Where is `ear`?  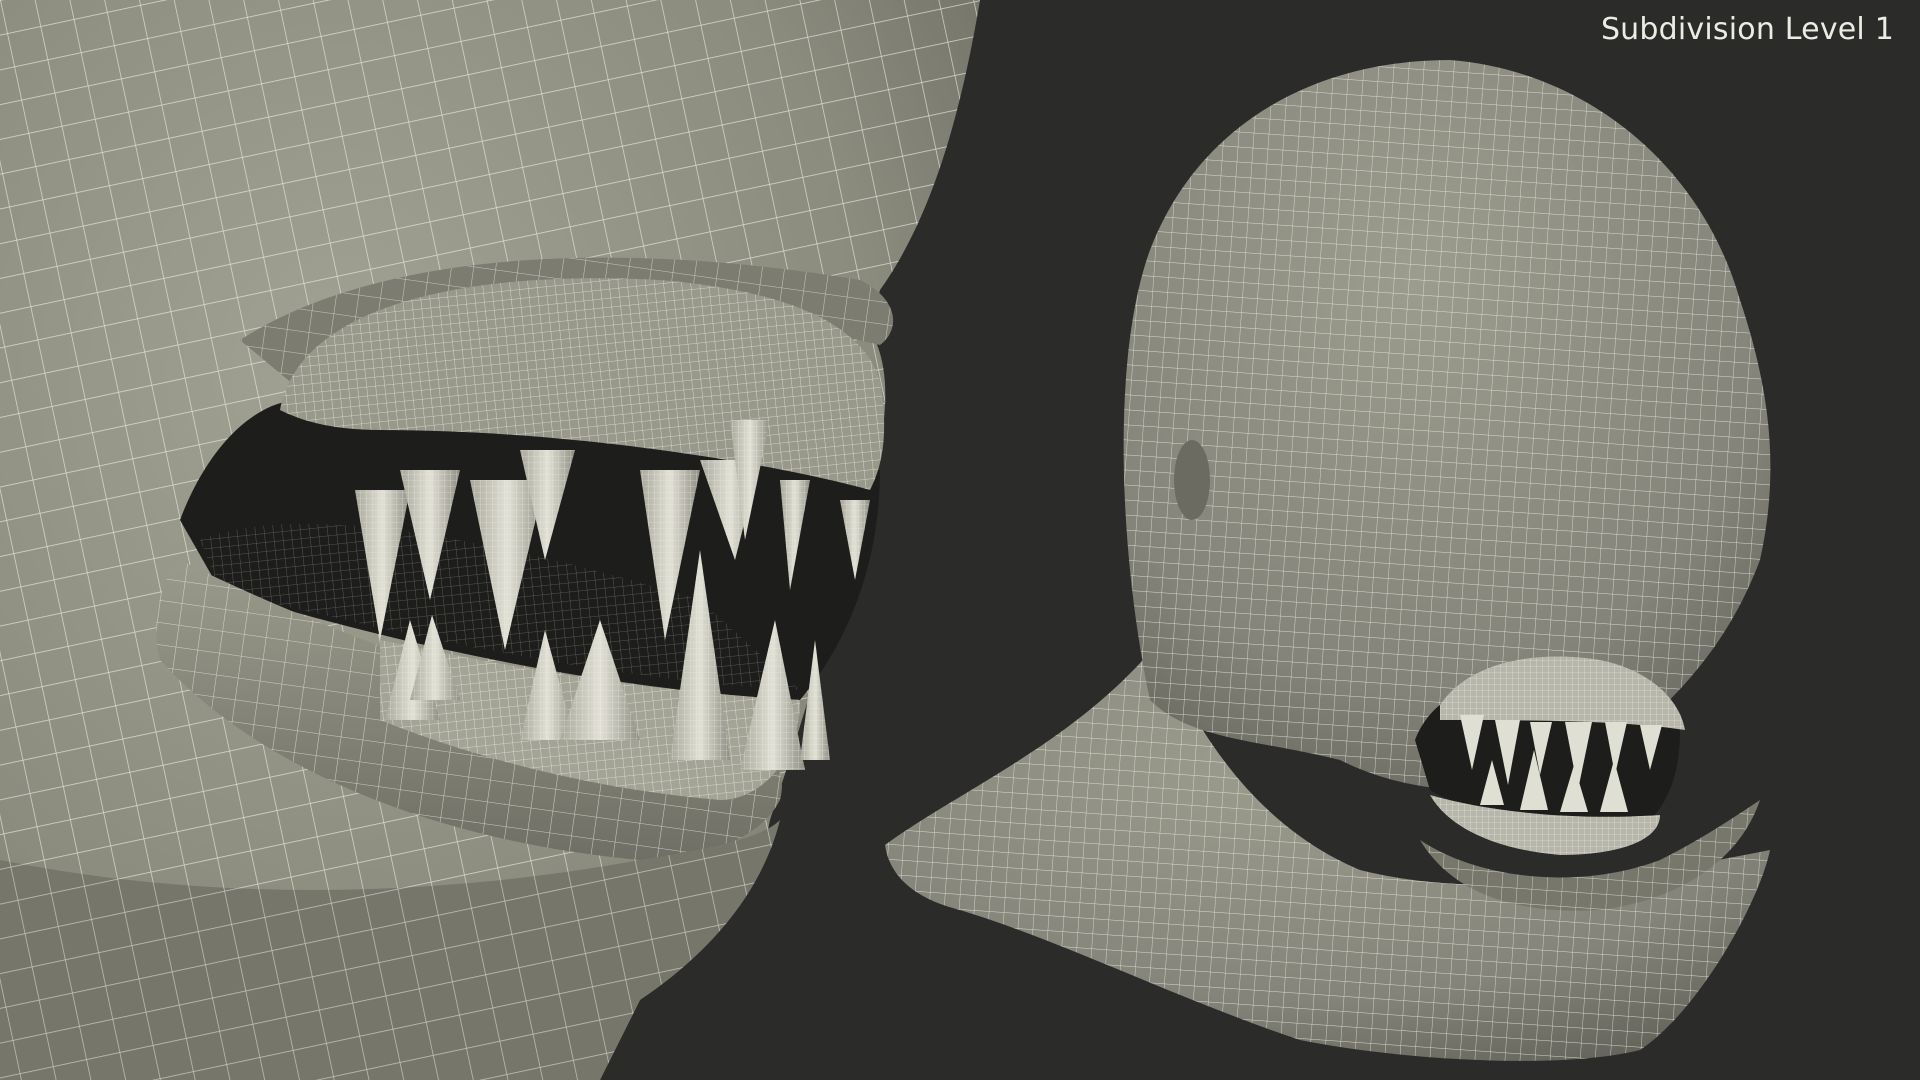
ear is located at coordinates (1192, 480).